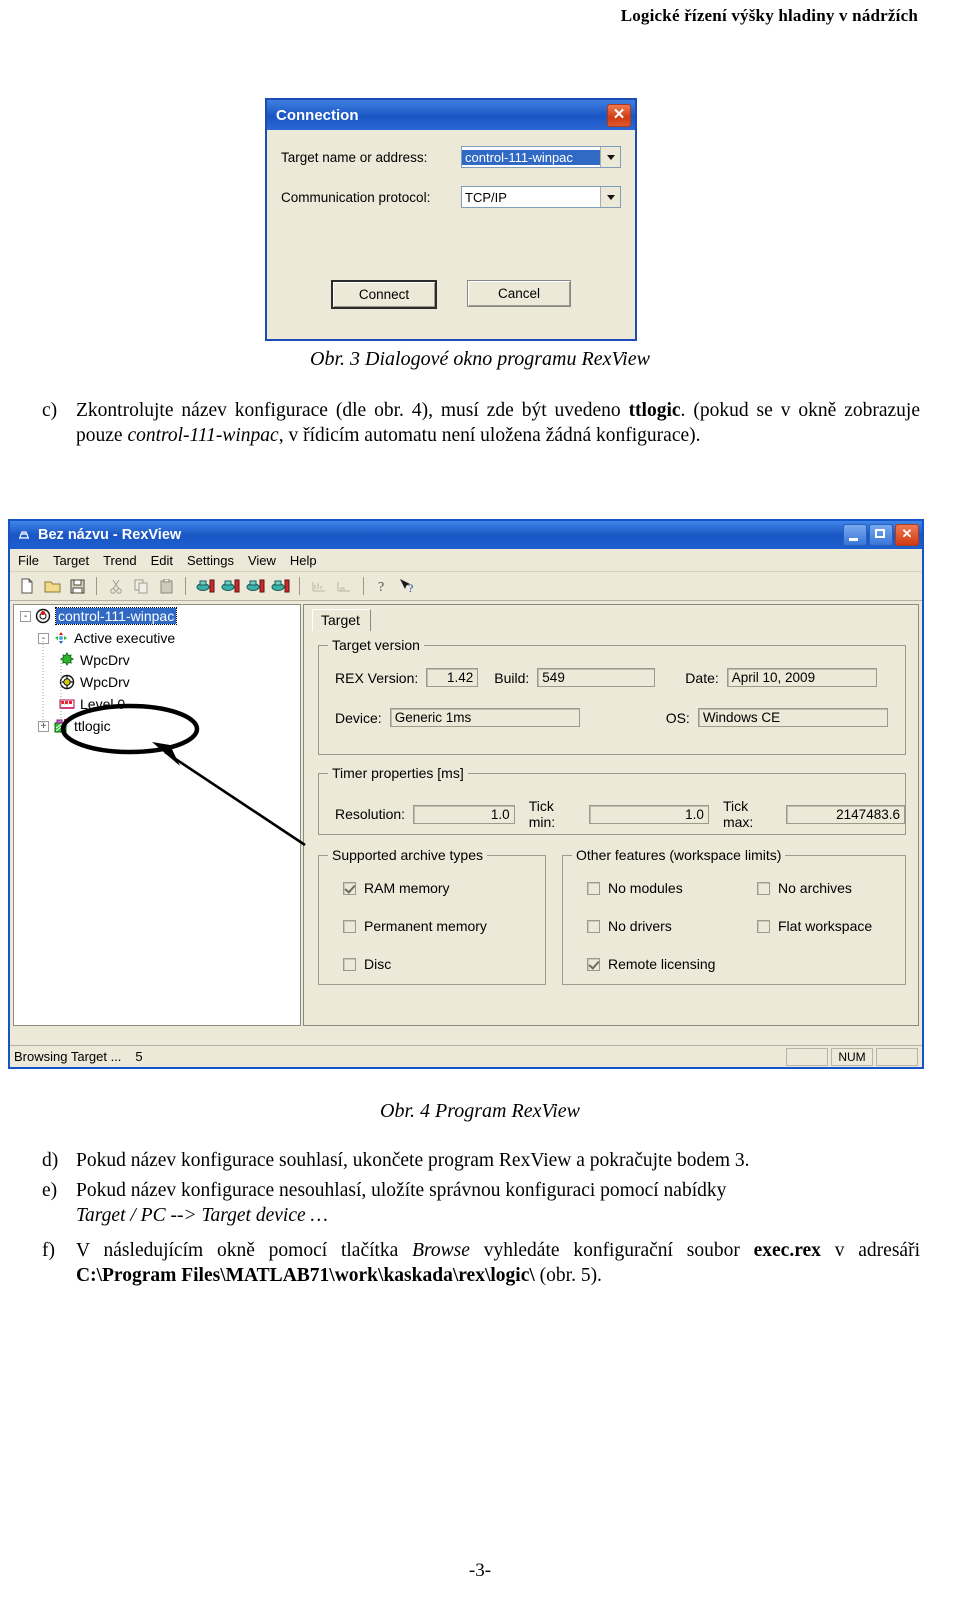 Image resolution: width=960 pixels, height=1612 pixels. What do you see at coordinates (344, 586) in the screenshot?
I see `trend-stop-icon` at bounding box center [344, 586].